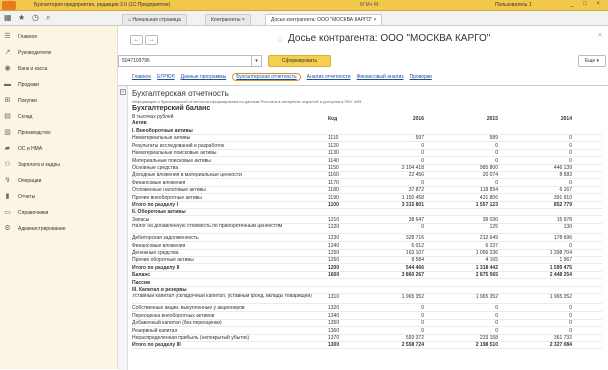  Describe the element at coordinates (151, 40) in the screenshot. I see `forward-button: →` at that location.